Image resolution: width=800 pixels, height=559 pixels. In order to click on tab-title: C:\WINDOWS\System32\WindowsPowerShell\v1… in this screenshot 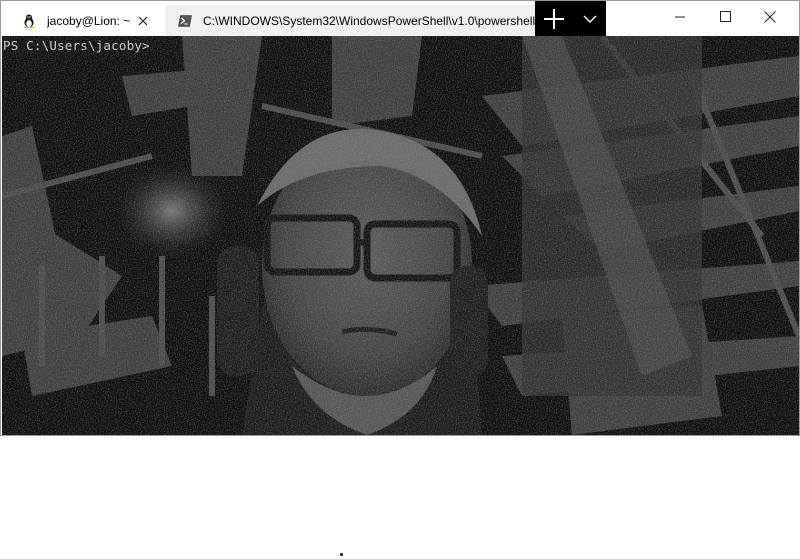, I will do `click(369, 20)`.